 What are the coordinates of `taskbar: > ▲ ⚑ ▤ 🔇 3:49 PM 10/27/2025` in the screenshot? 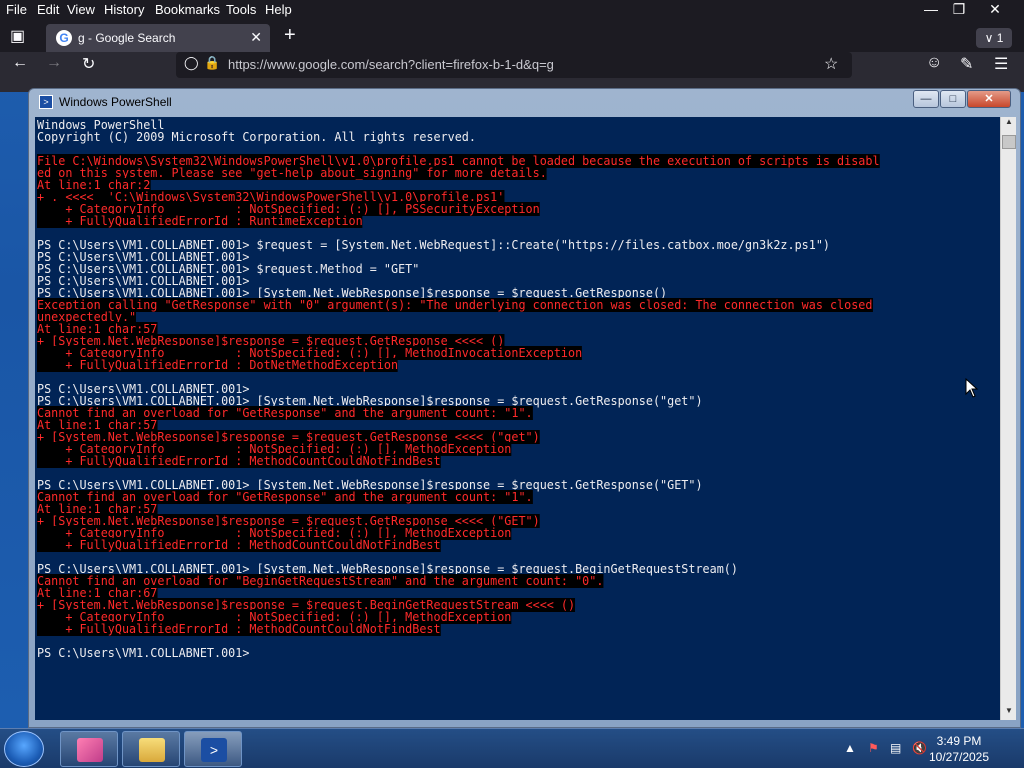 It's located at (512, 748).